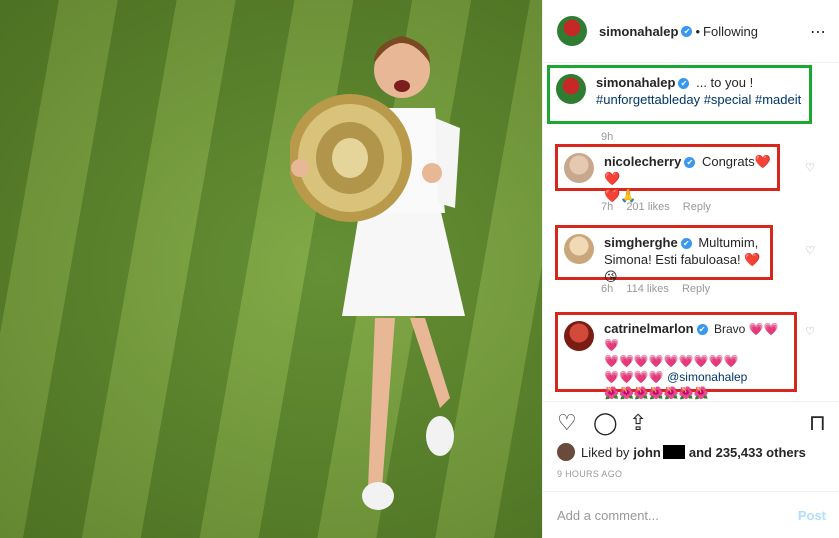  What do you see at coordinates (817, 423) in the screenshot?
I see `bookmark-icon: ⊓` at bounding box center [817, 423].